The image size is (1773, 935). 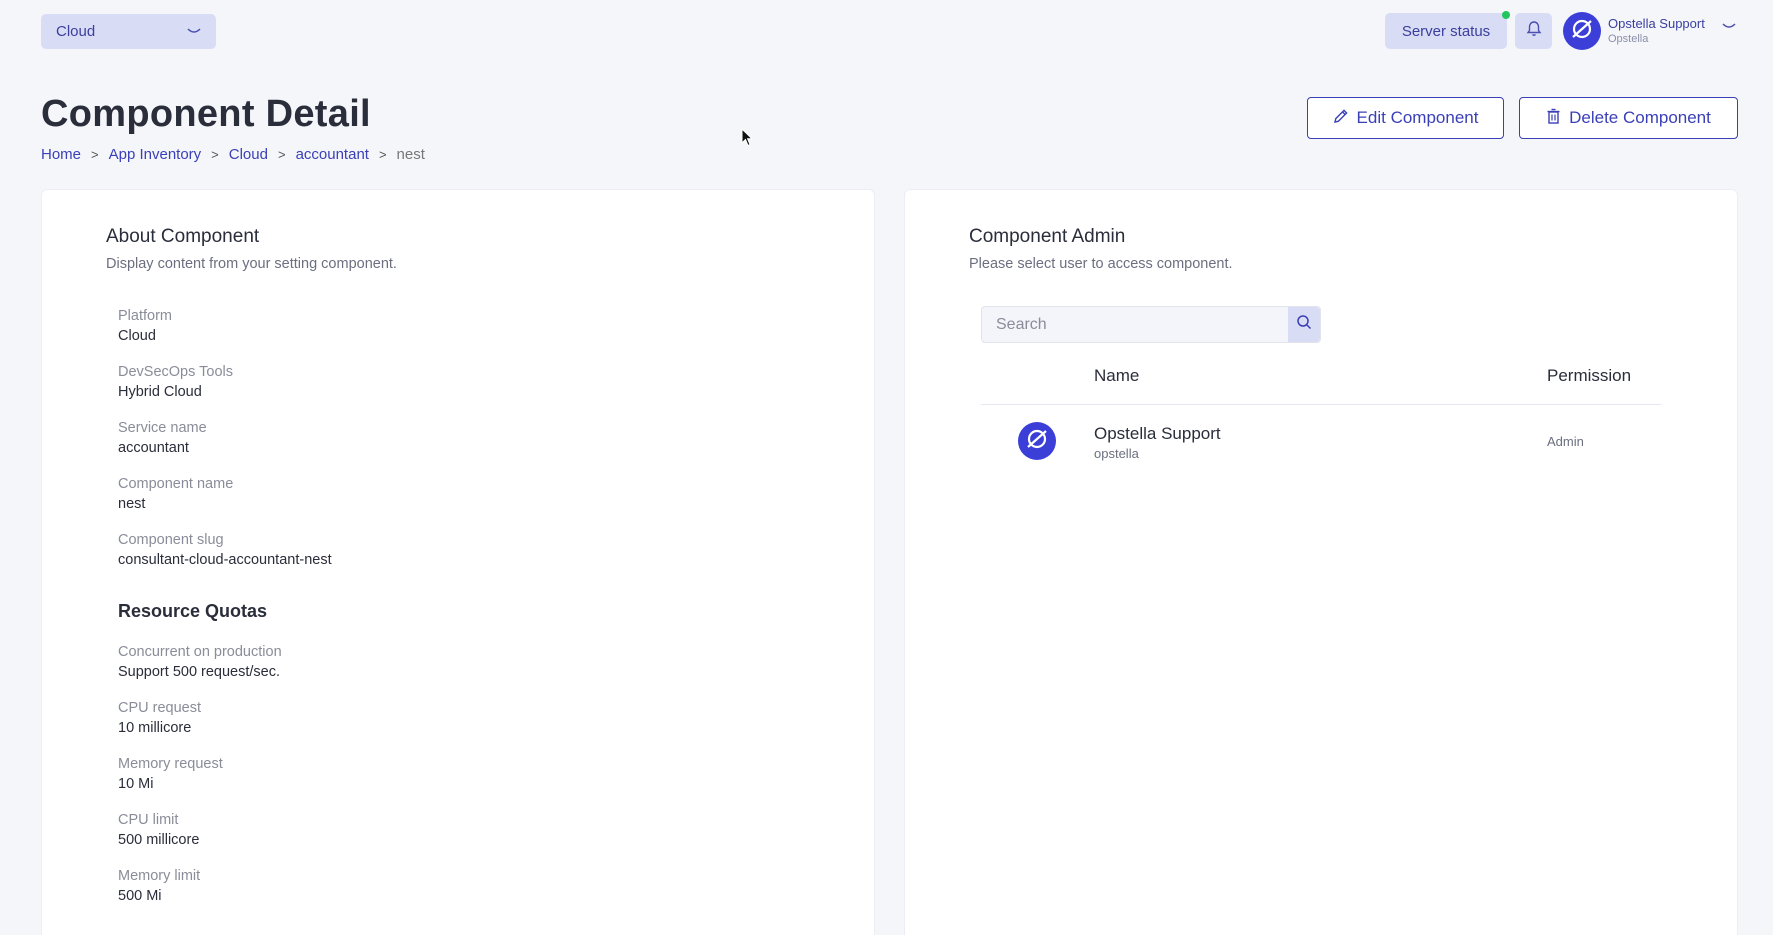 What do you see at coordinates (148, 820) in the screenshot?
I see `field-label: CPU limit` at bounding box center [148, 820].